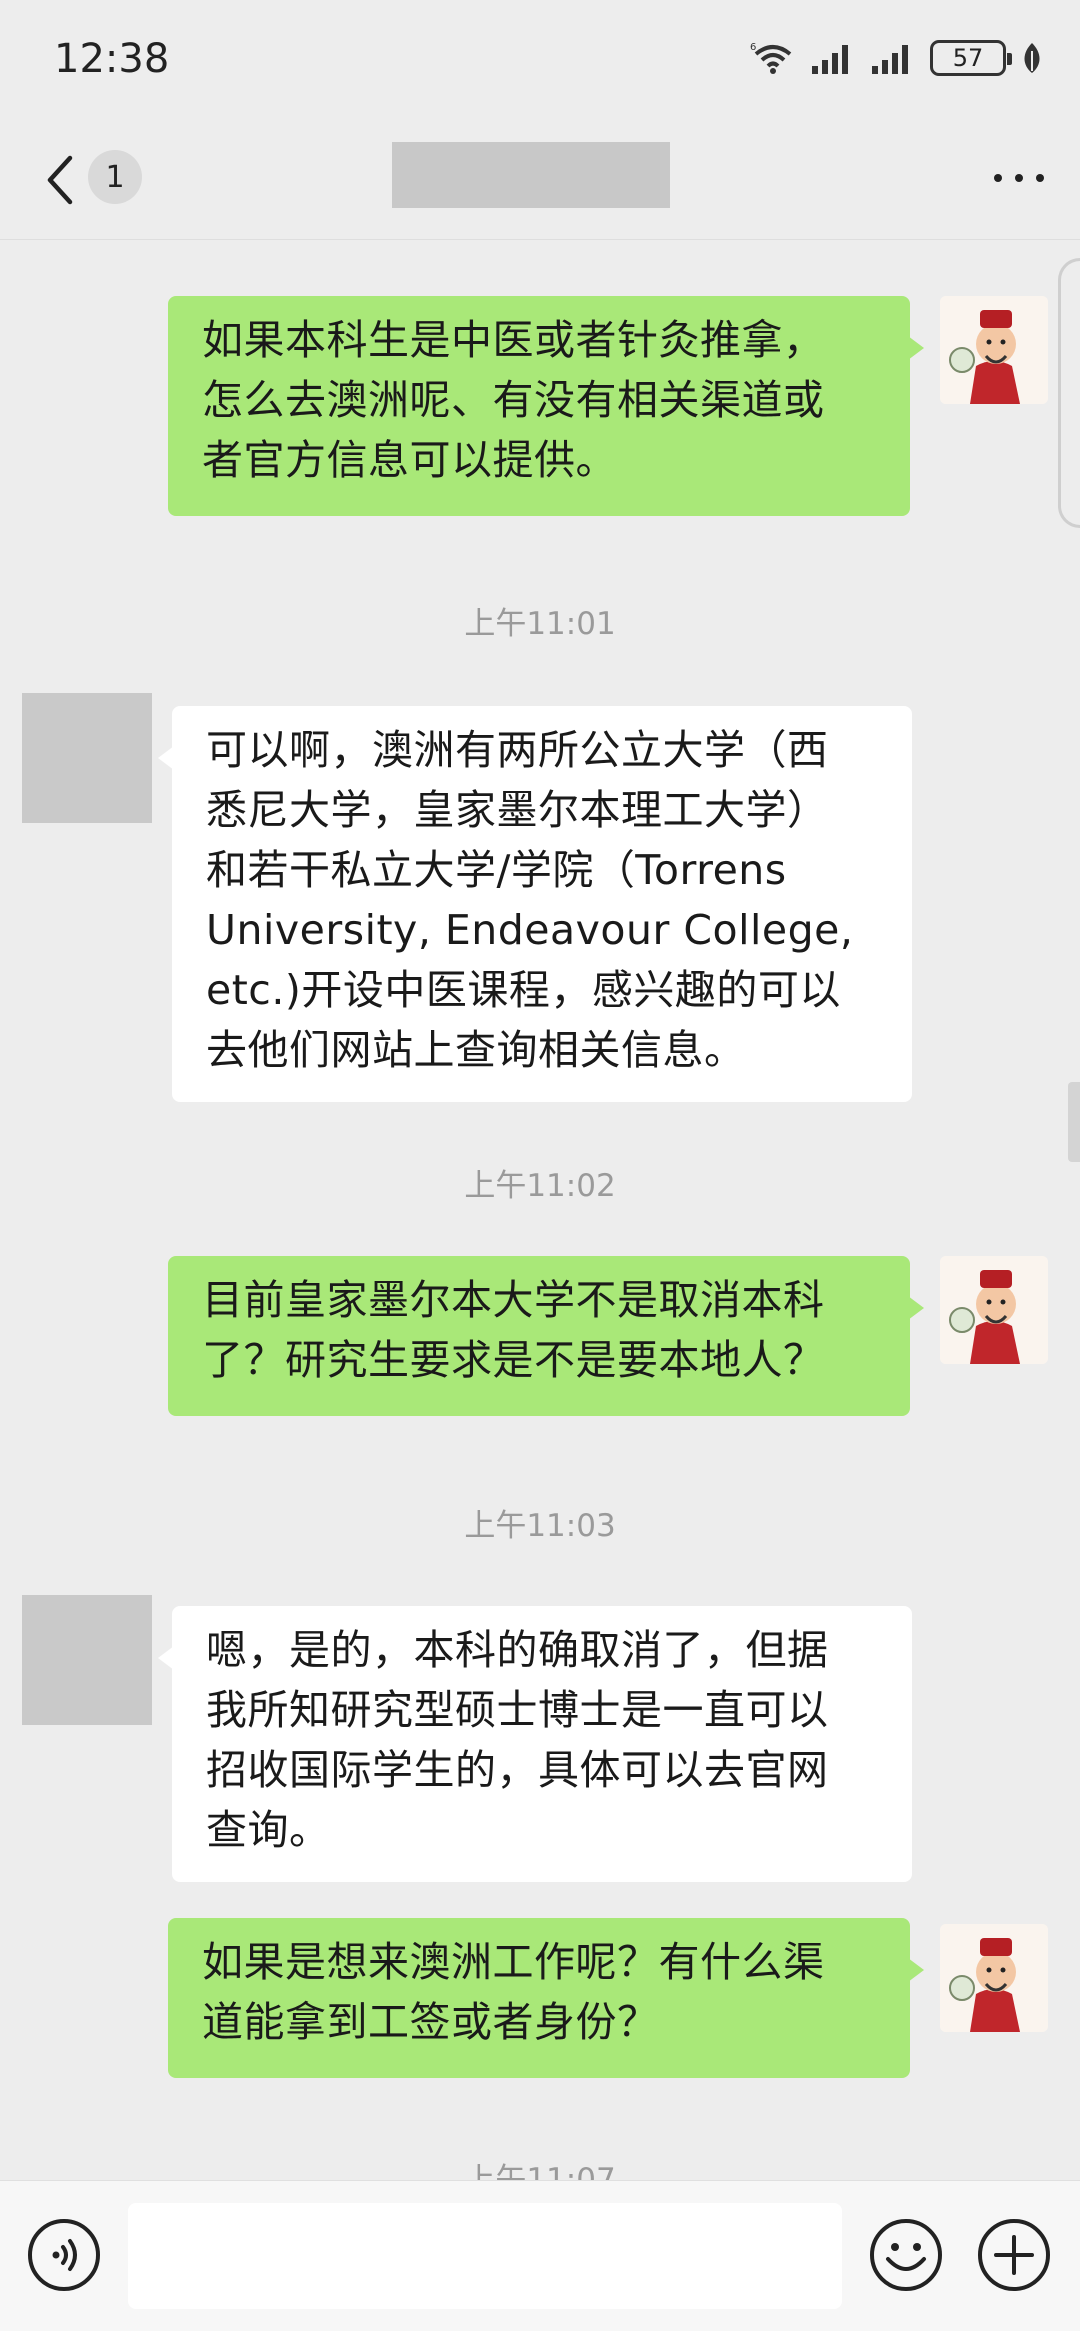  What do you see at coordinates (540, 1526) in the screenshot?
I see `timestamp: 上午11:03` at bounding box center [540, 1526].